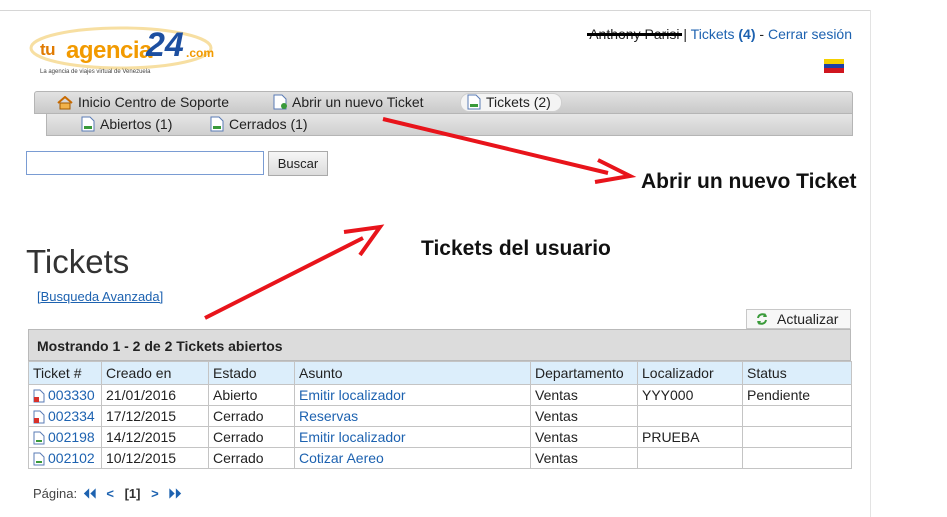  What do you see at coordinates (516, 248) in the screenshot?
I see `annotation-user-tickets: Tickets del usuario` at bounding box center [516, 248].